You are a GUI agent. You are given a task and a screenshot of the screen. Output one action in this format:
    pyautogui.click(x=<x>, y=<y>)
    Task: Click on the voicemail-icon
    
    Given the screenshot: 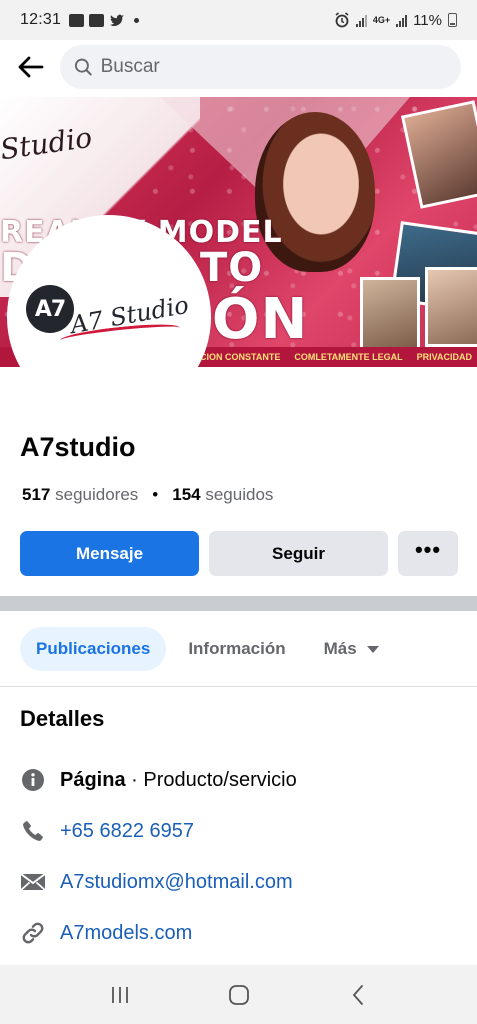 What is the action you would take?
    pyautogui.click(x=77, y=20)
    